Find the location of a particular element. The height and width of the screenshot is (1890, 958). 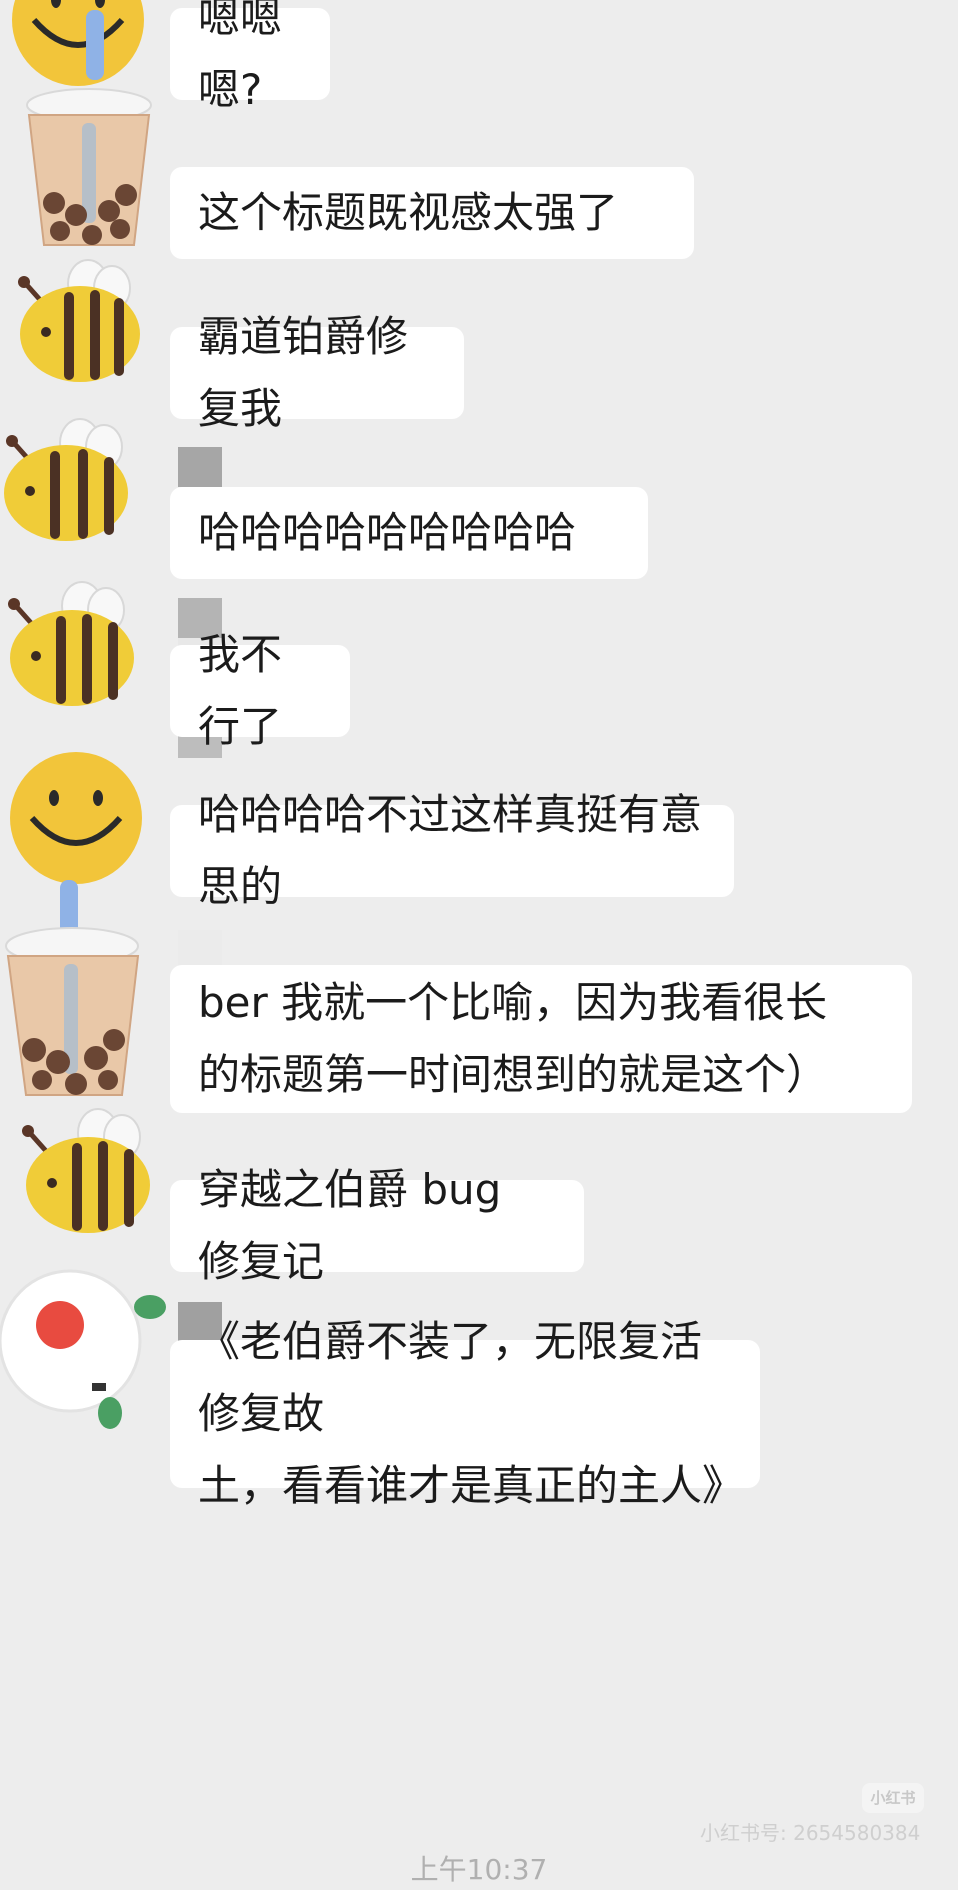

message-bubble: 穿越之伯爵 bug 修复记 is located at coordinates (377, 1225).